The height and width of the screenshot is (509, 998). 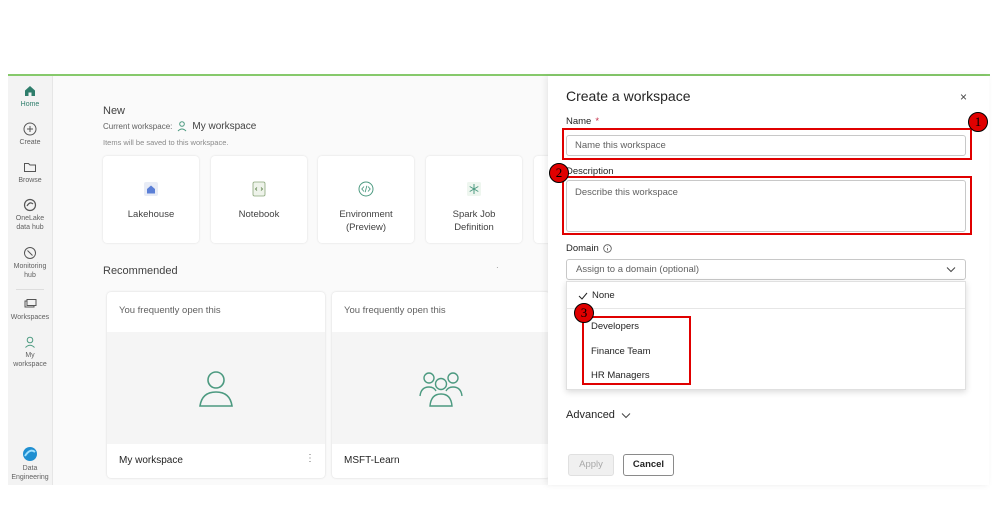 I want to click on nav-home: Home, so click(x=30, y=96).